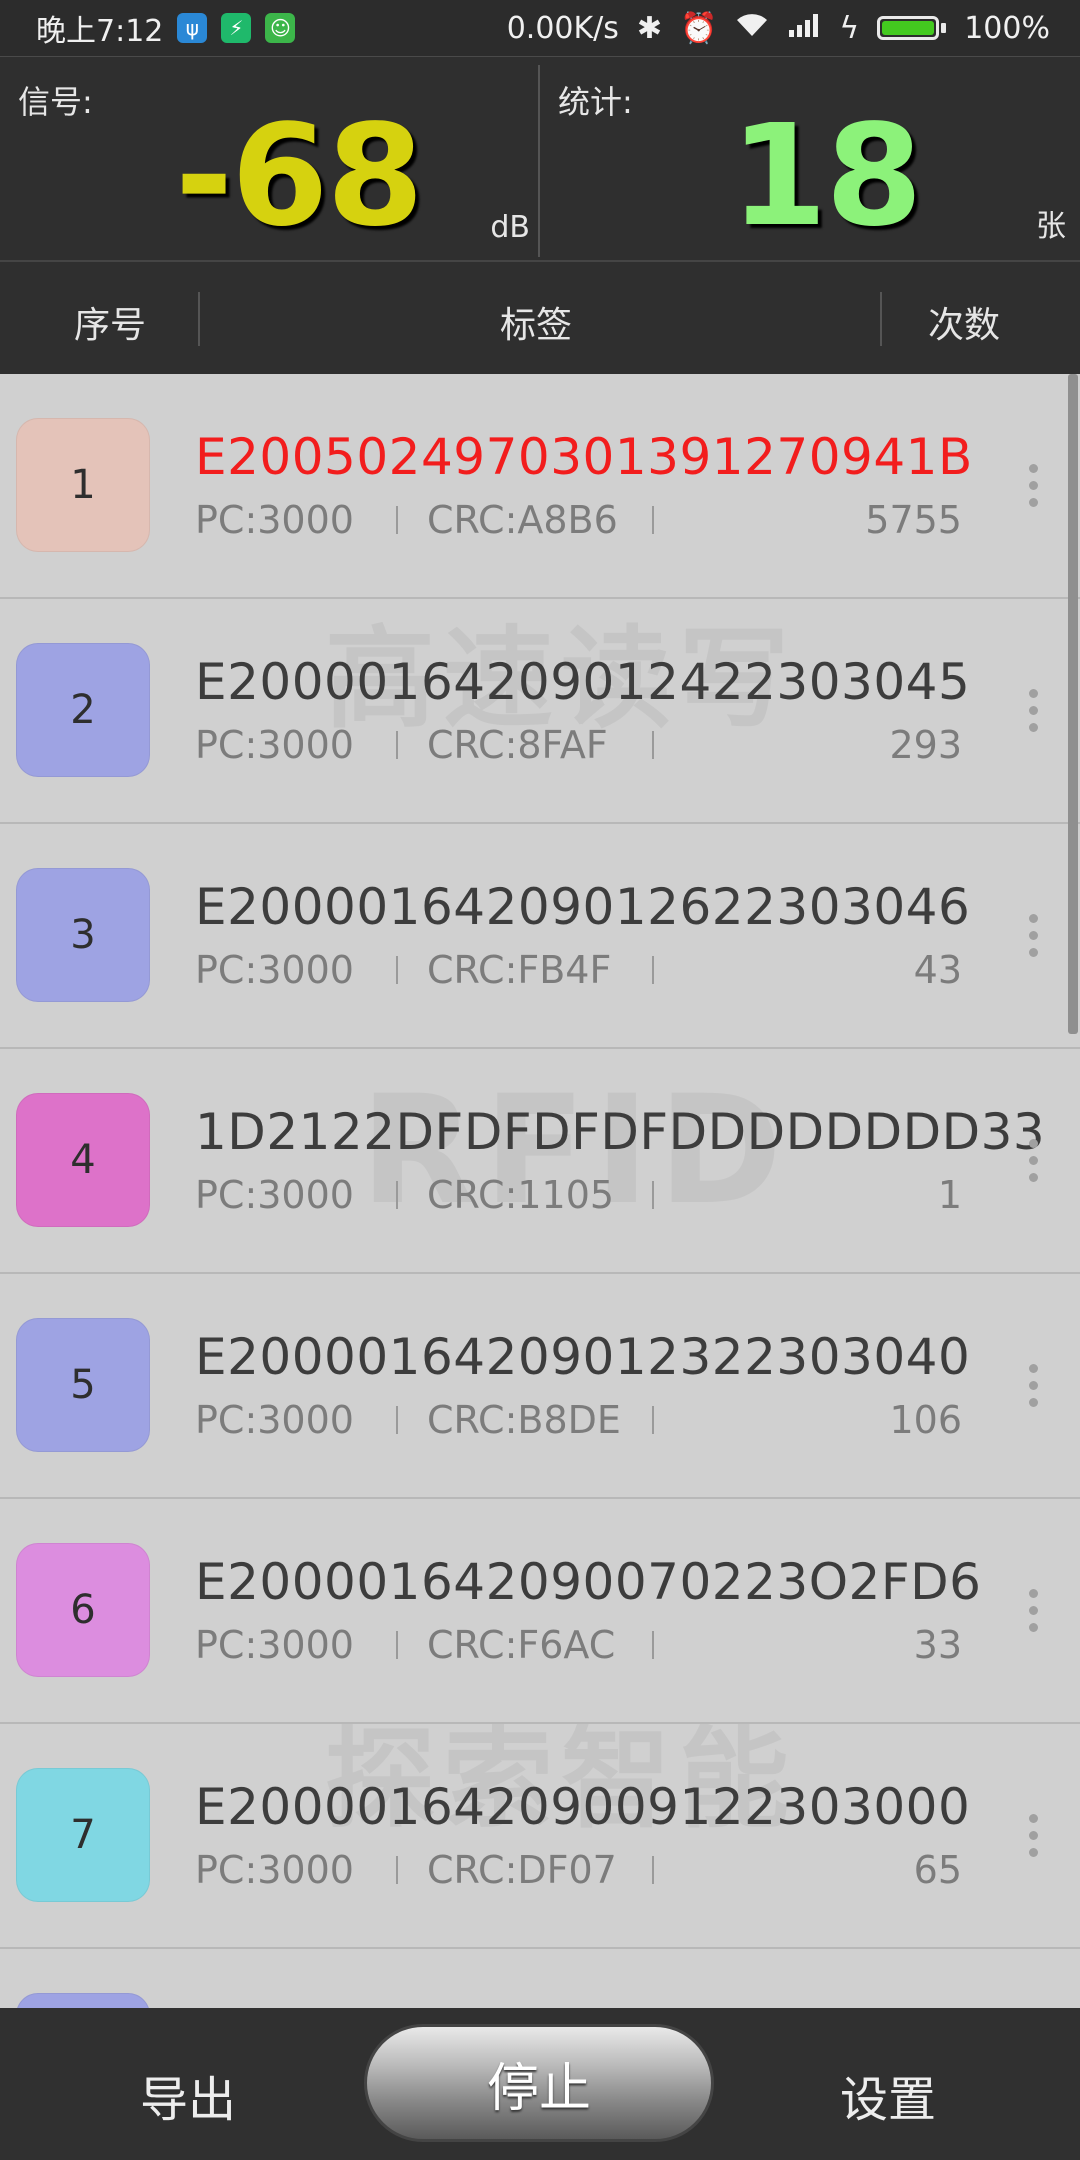  Describe the element at coordinates (583, 682) in the screenshot. I see `tag-epc: E20000164209012422303045` at that location.